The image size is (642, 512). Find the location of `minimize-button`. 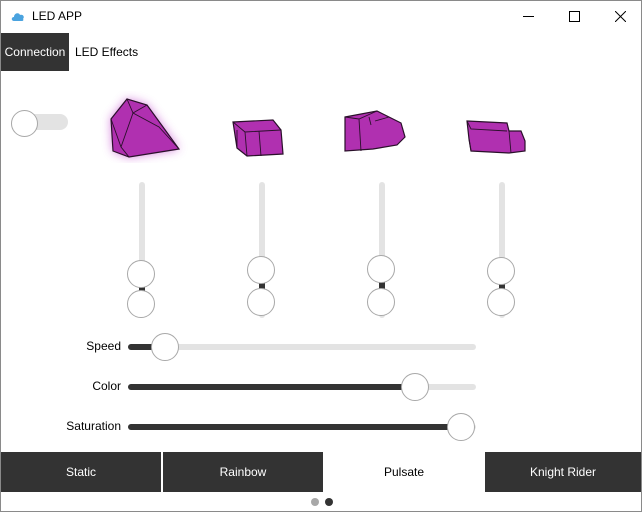

minimize-button is located at coordinates (528, 16).